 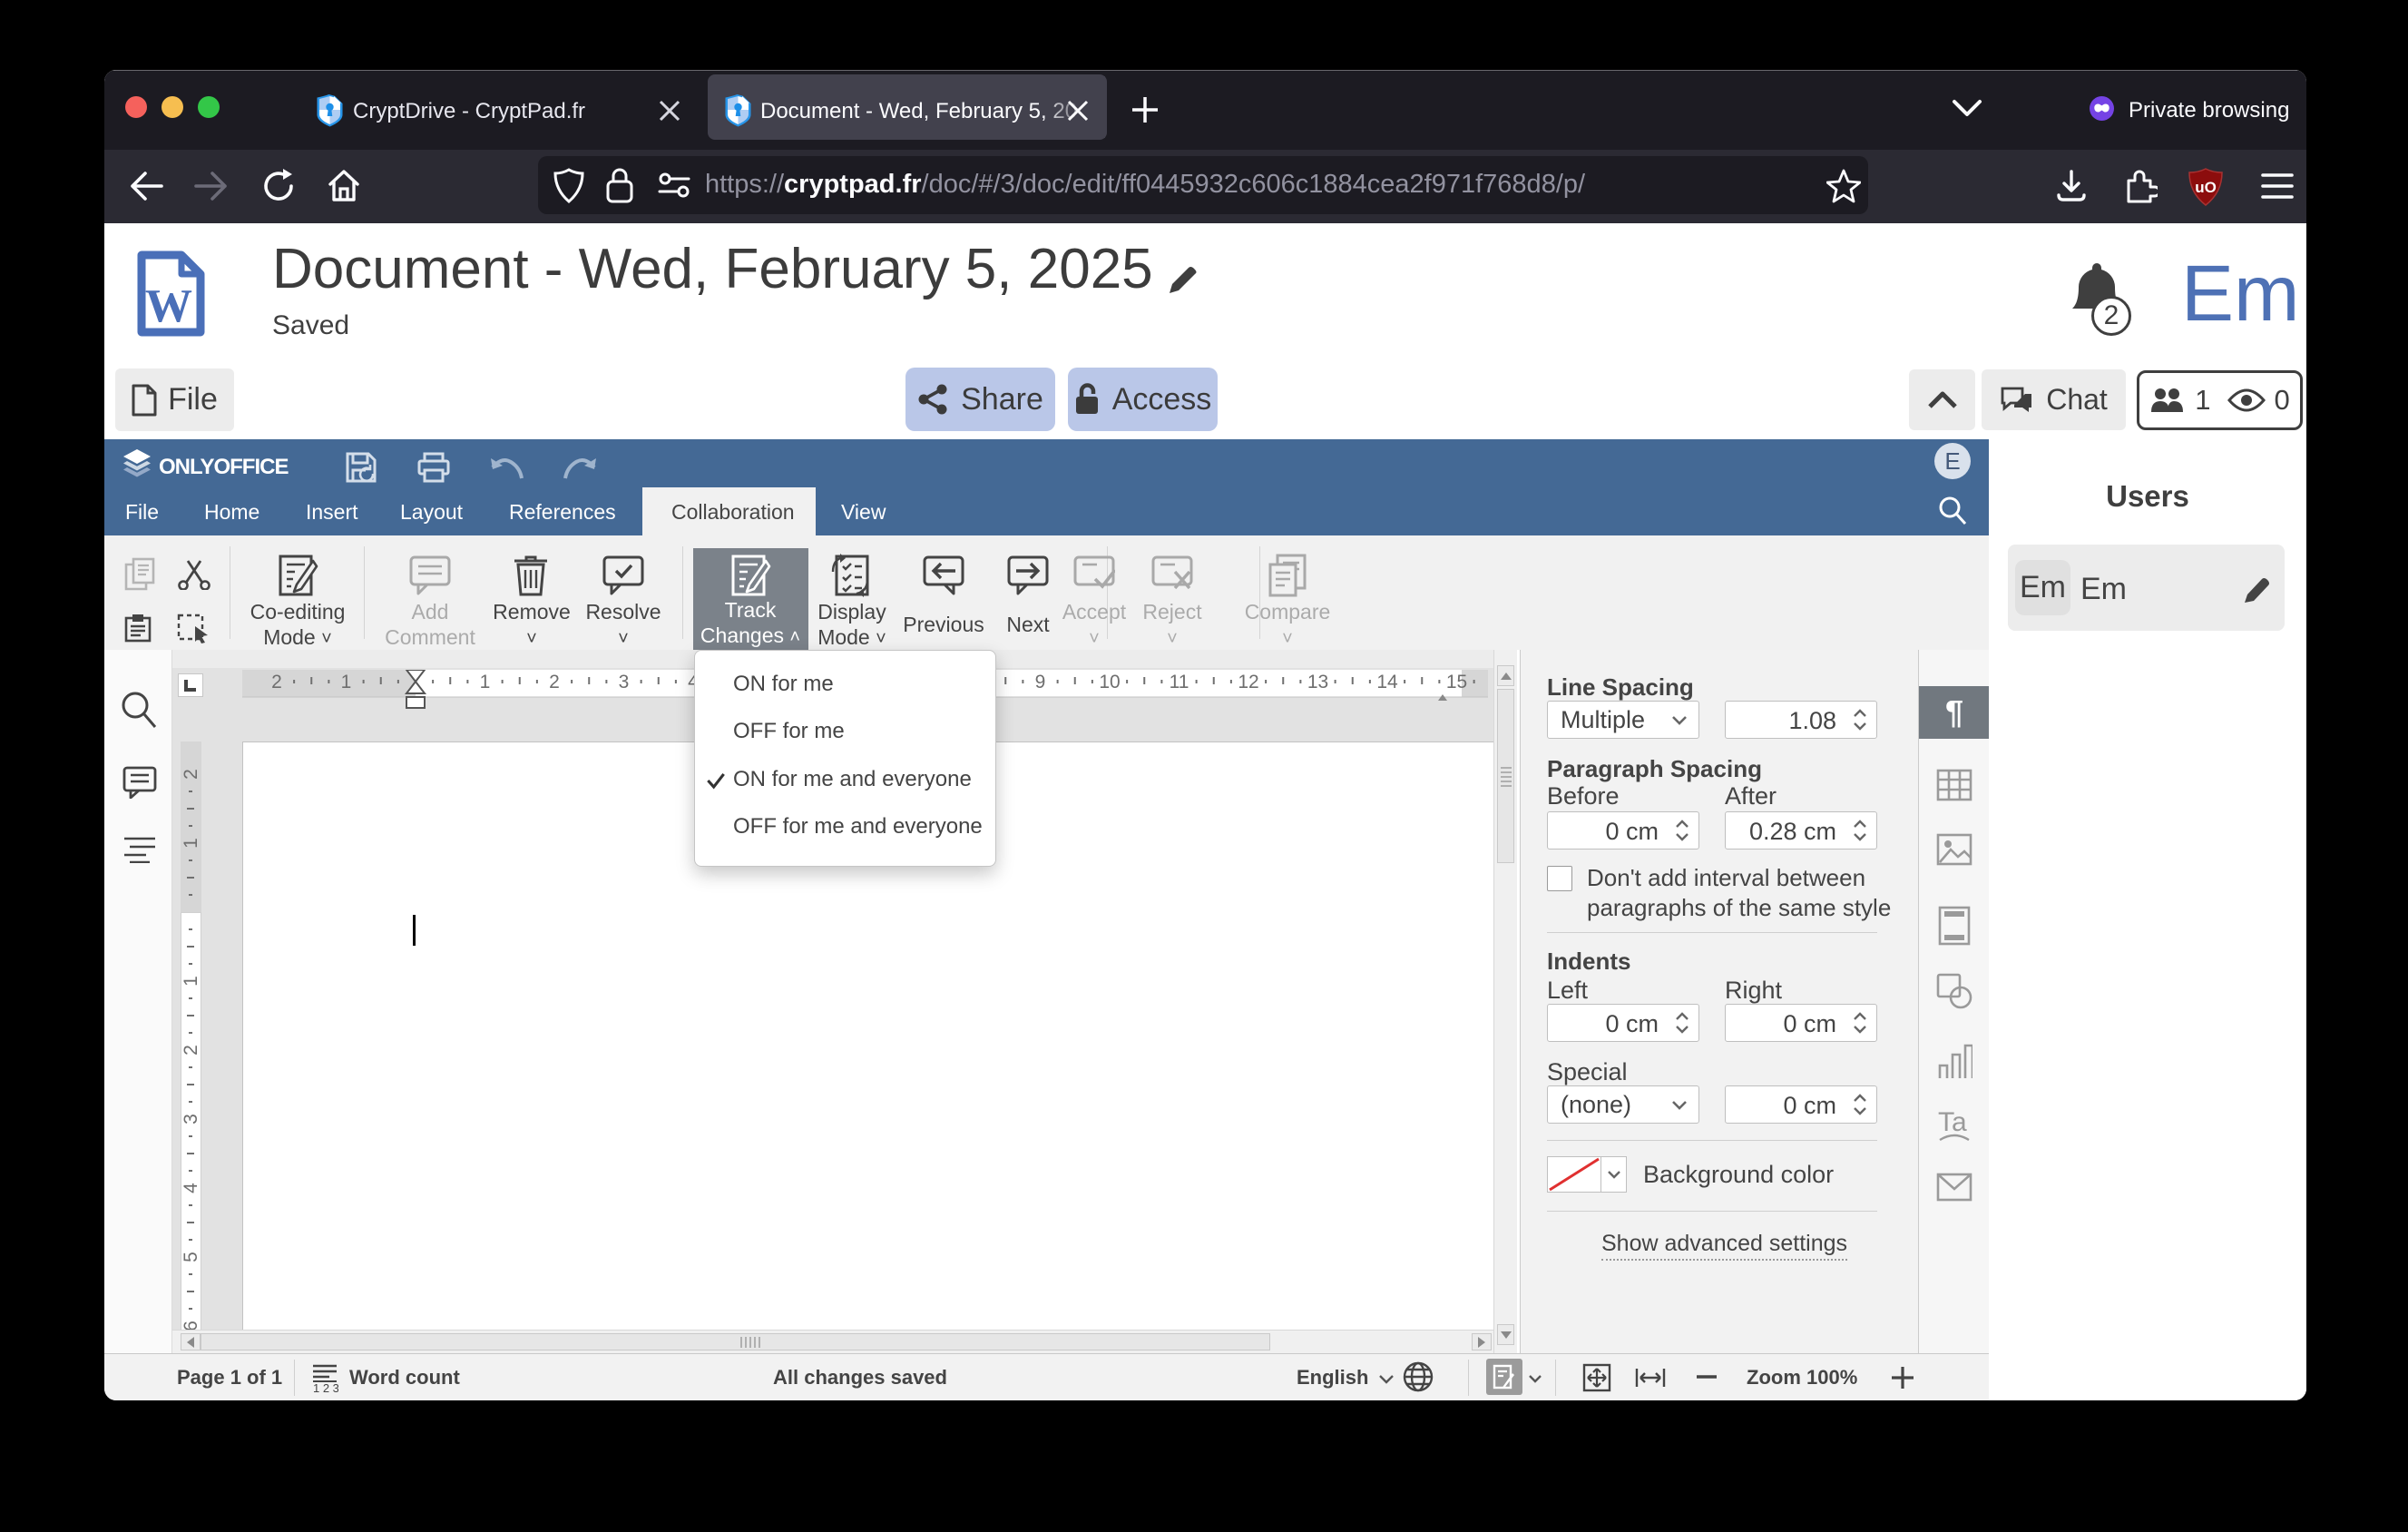 I want to click on svg-text: Ta, so click(x=1953, y=1122).